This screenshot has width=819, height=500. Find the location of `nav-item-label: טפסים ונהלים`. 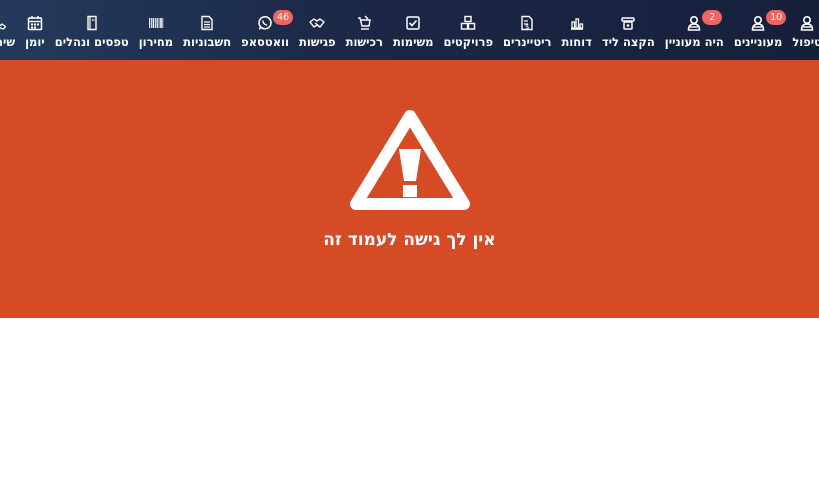

nav-item-label: טפסים ונהלים is located at coordinates (91, 42).